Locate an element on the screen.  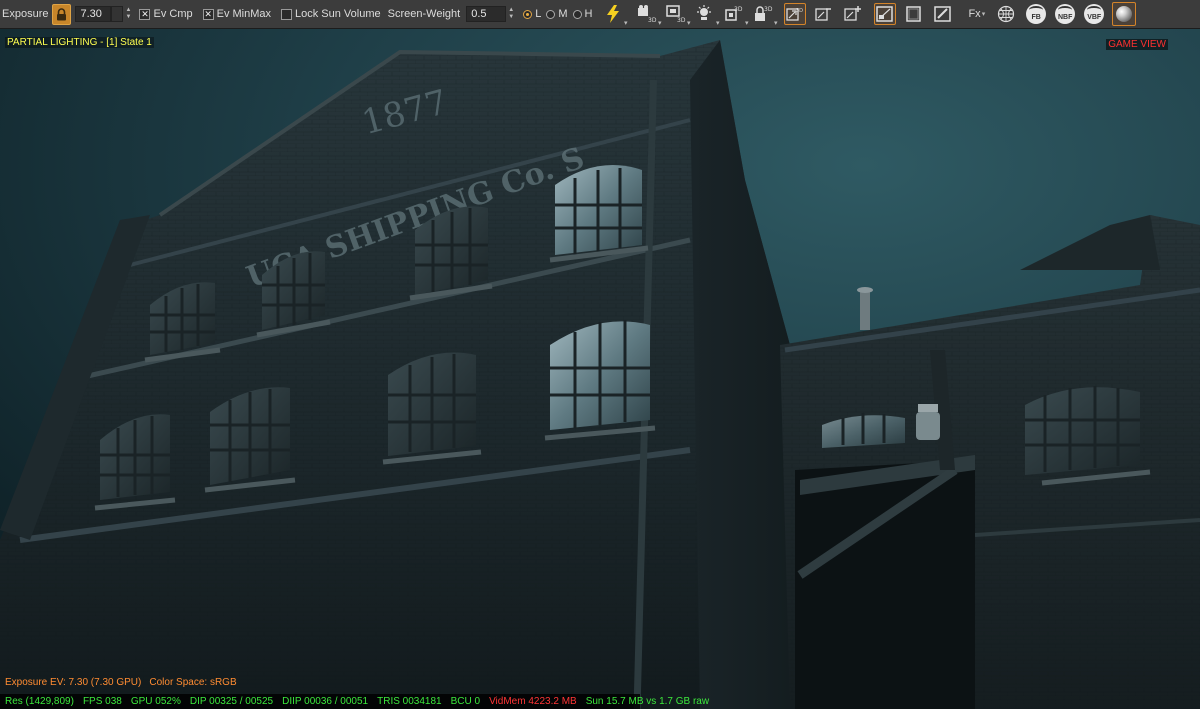
camera-3d-button: 3D ▾ is located at coordinates (648, 15).